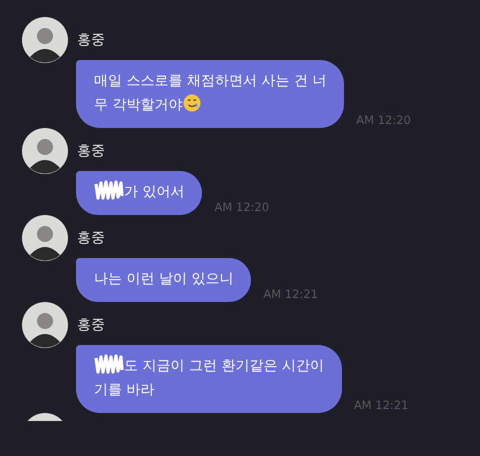  Describe the element at coordinates (224, 366) in the screenshot. I see `message-text: 도 지금이 그런 환기같은 시간이` at that location.